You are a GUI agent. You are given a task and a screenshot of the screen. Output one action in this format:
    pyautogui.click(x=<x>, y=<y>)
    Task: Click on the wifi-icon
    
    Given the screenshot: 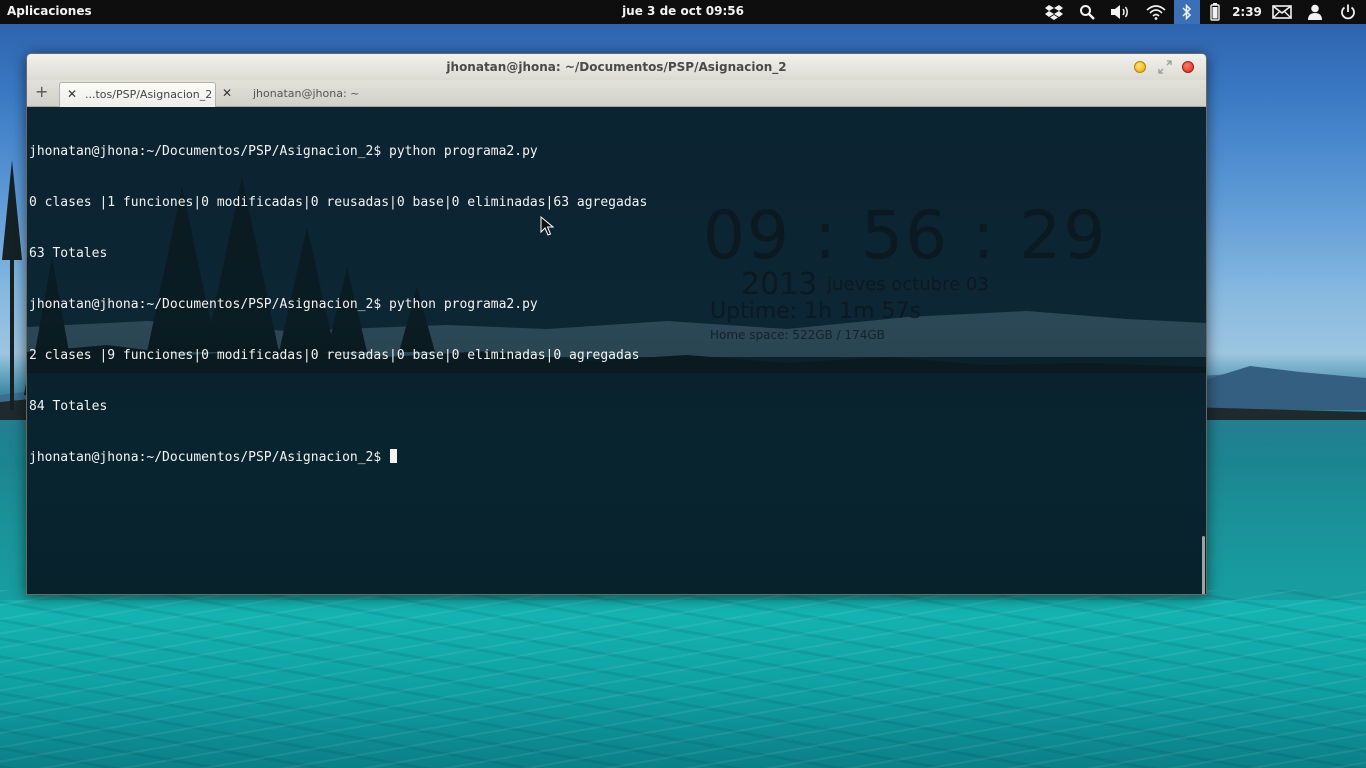 What is the action you would take?
    pyautogui.click(x=1156, y=12)
    